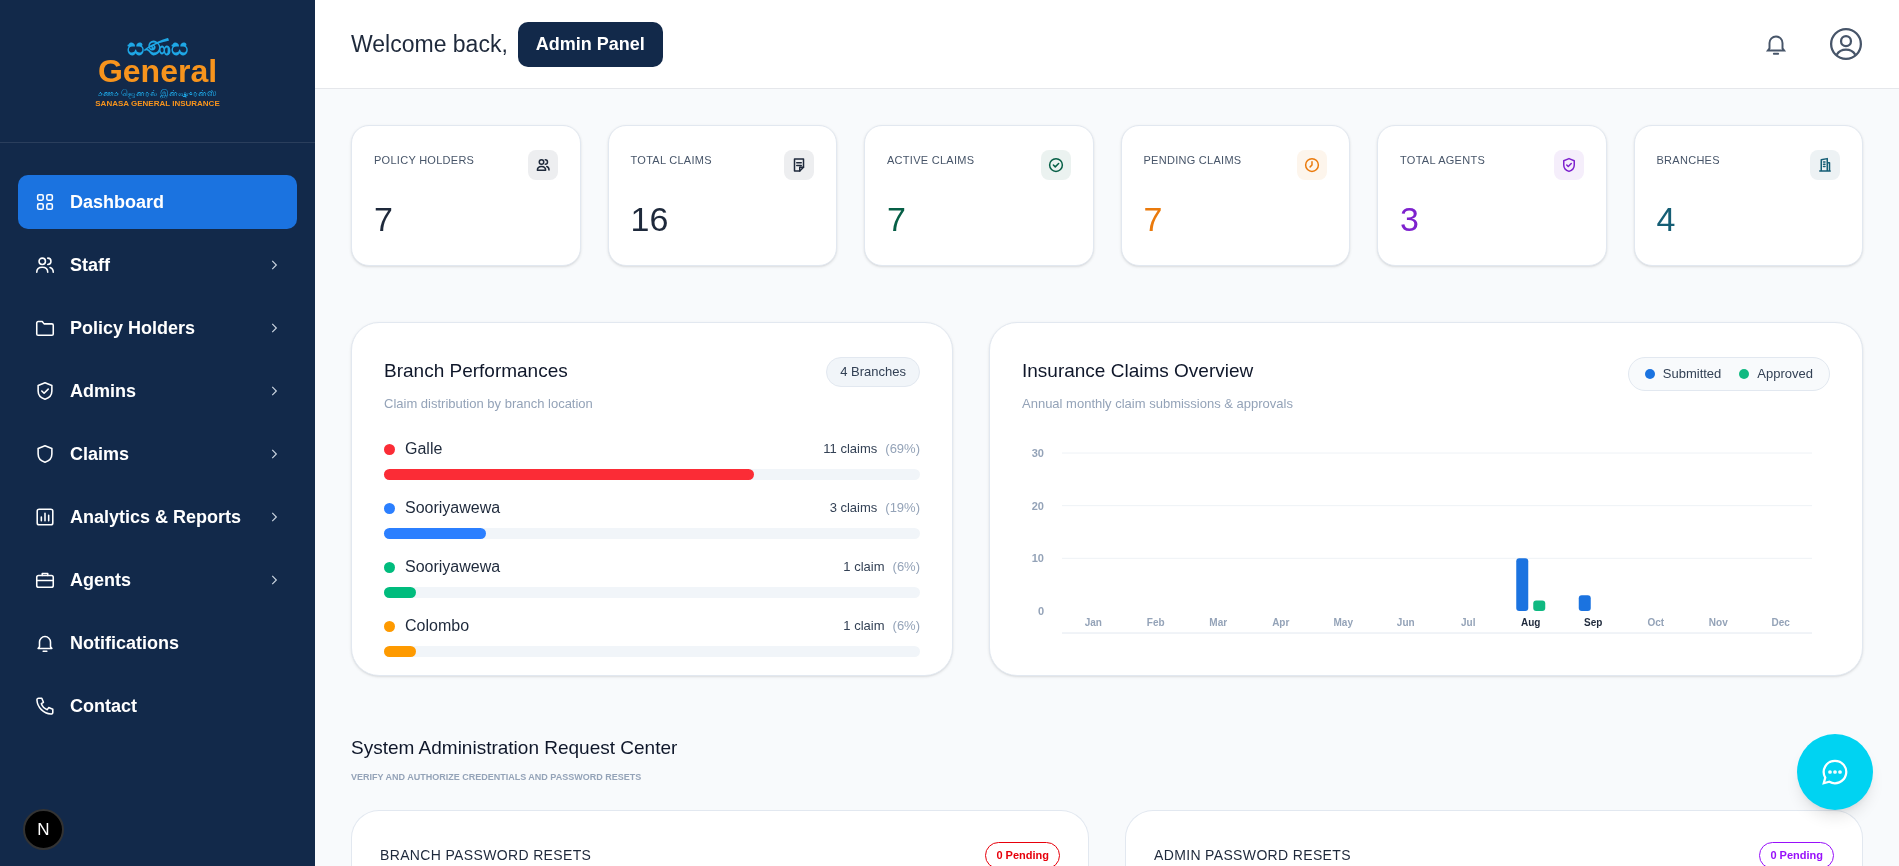 Image resolution: width=1899 pixels, height=866 pixels. What do you see at coordinates (488, 403) in the screenshot?
I see `card-subtitle: Claim distribution by branch location` at bounding box center [488, 403].